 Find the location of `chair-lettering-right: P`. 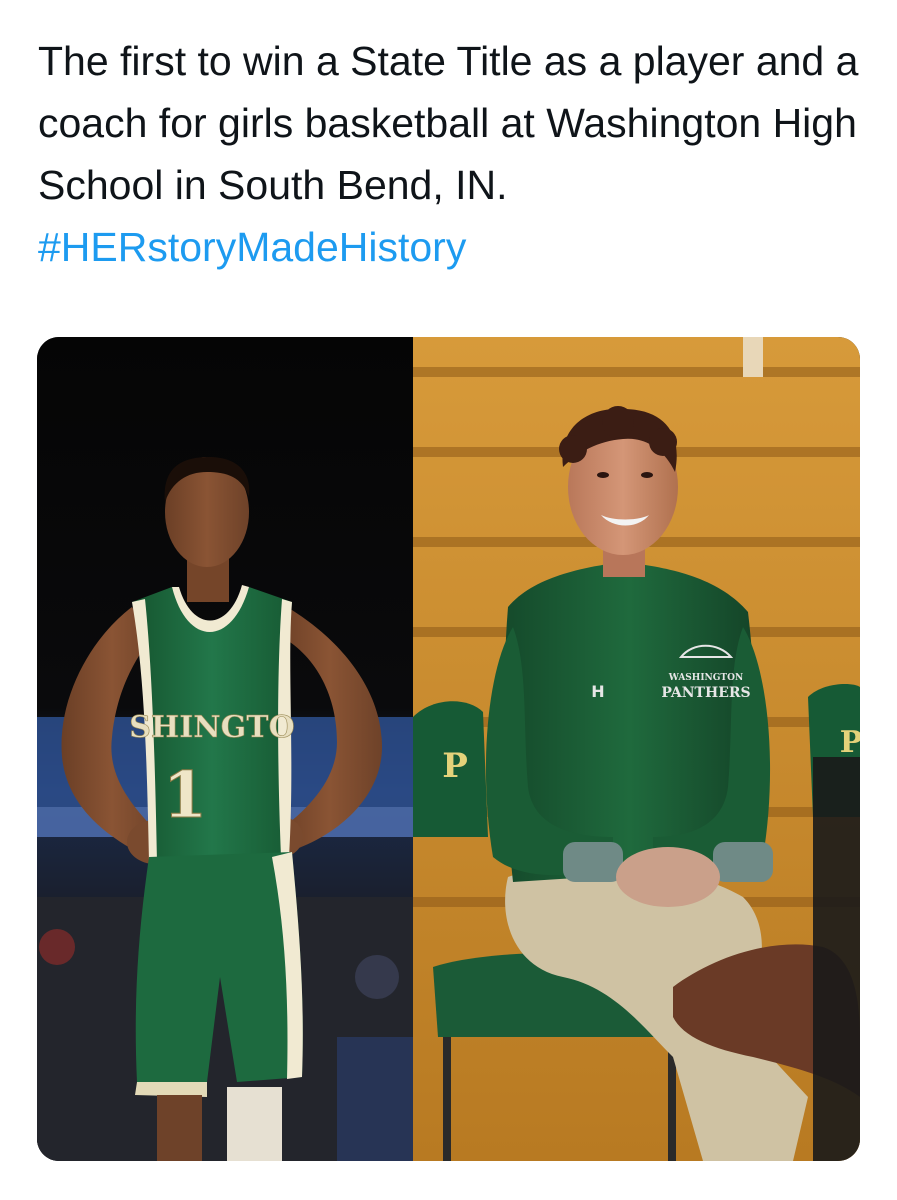

chair-lettering-right: P is located at coordinates (850, 742).